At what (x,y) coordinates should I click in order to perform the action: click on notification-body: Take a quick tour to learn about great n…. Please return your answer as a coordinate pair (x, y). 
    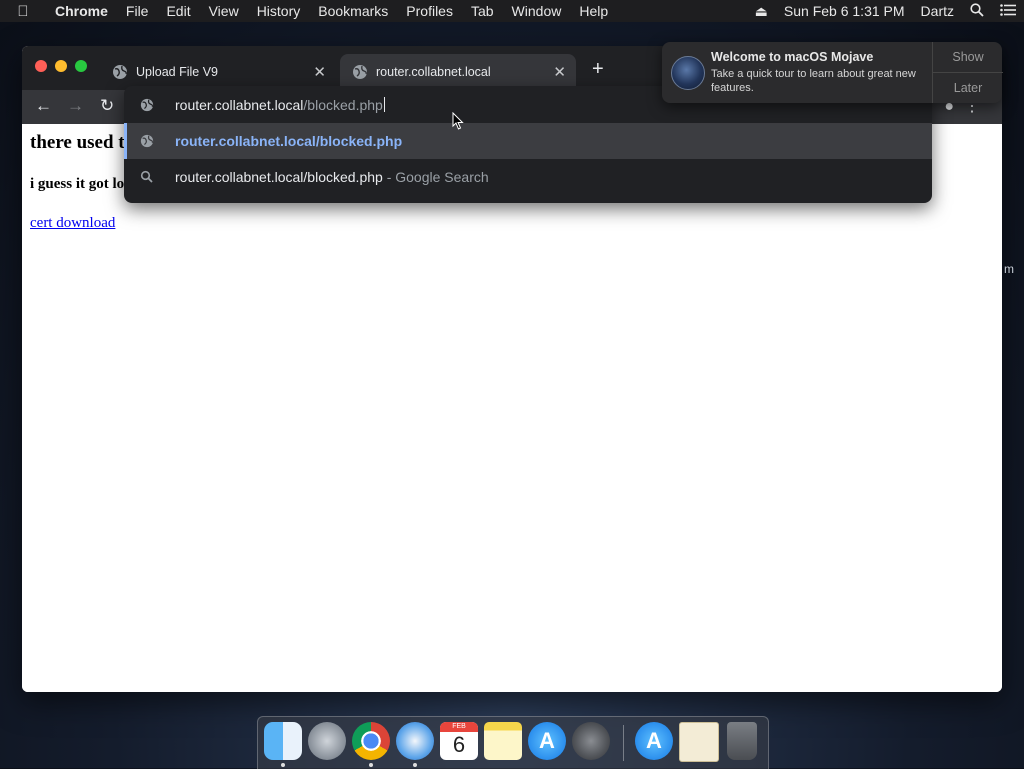
    Looking at the image, I should click on (813, 81).